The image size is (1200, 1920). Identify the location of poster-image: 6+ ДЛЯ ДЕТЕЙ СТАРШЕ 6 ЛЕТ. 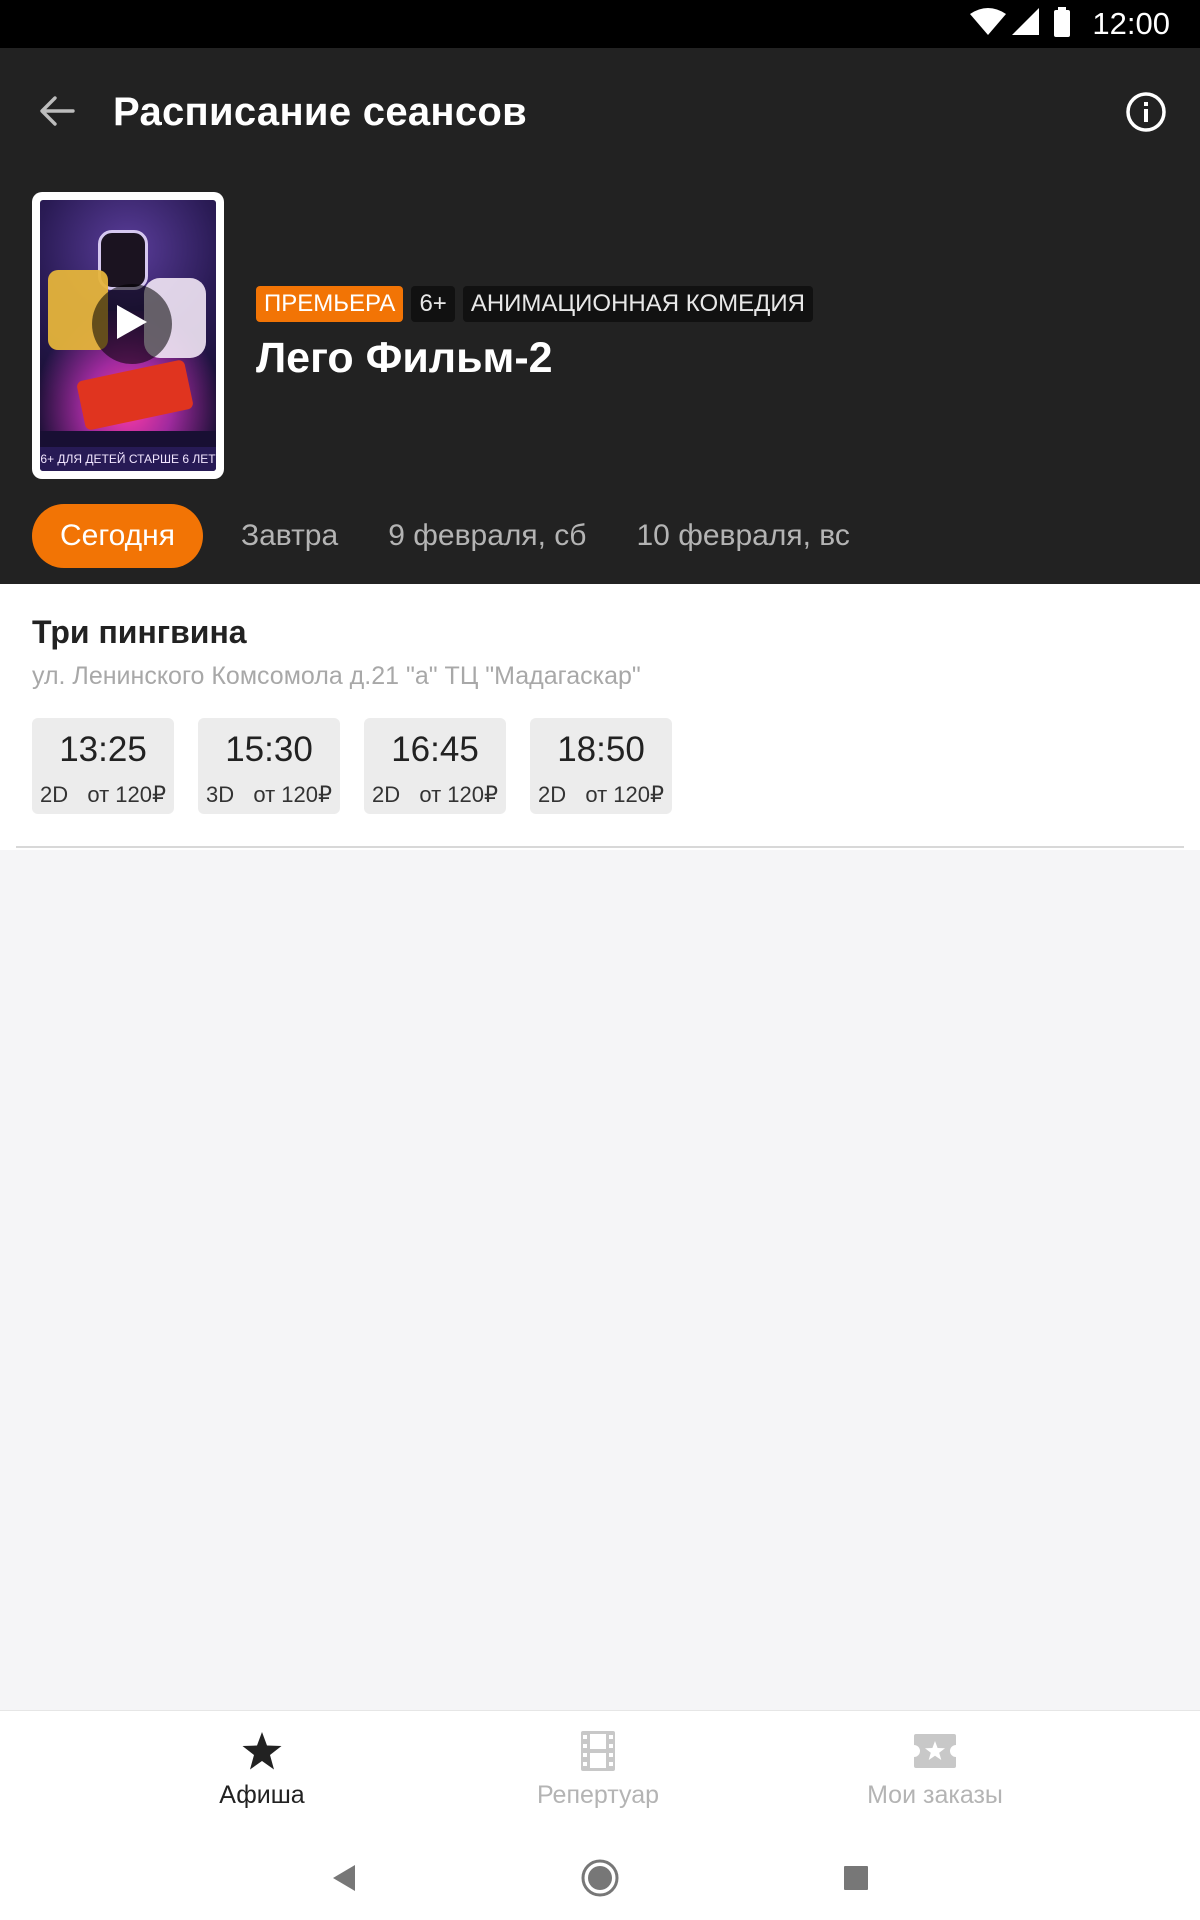
(128, 335).